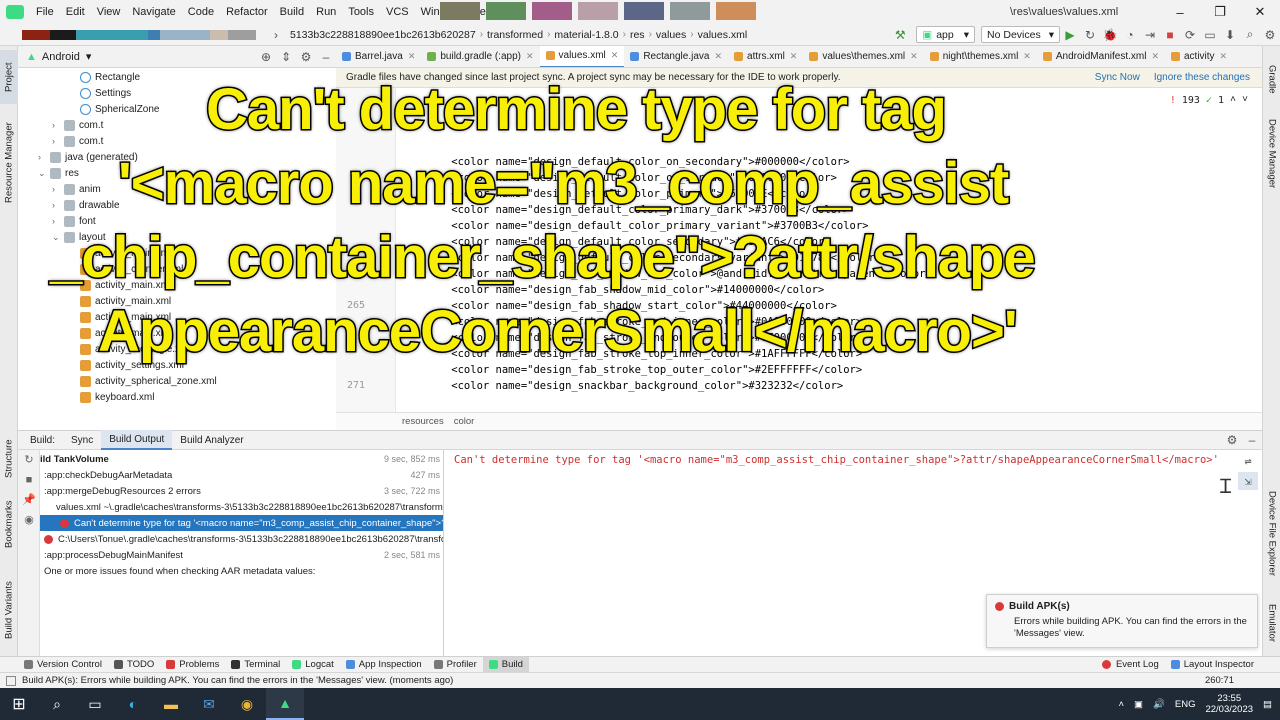  I want to click on menu-item-refactor: Refactor, so click(247, 12).